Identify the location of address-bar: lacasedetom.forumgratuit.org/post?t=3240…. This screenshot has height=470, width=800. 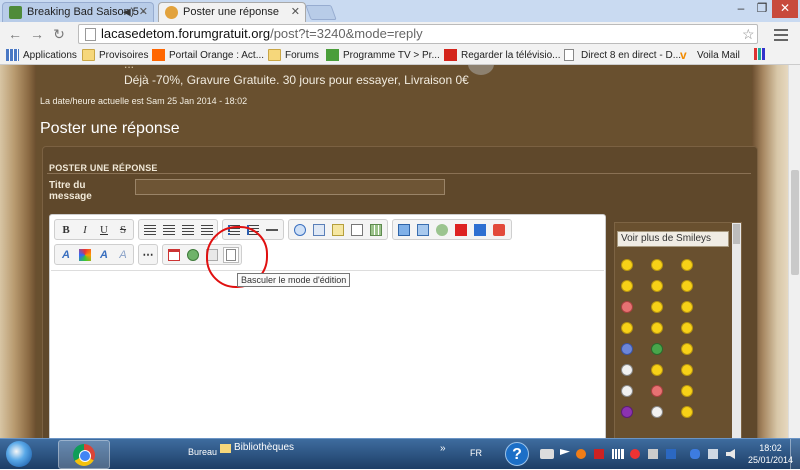
(418, 34).